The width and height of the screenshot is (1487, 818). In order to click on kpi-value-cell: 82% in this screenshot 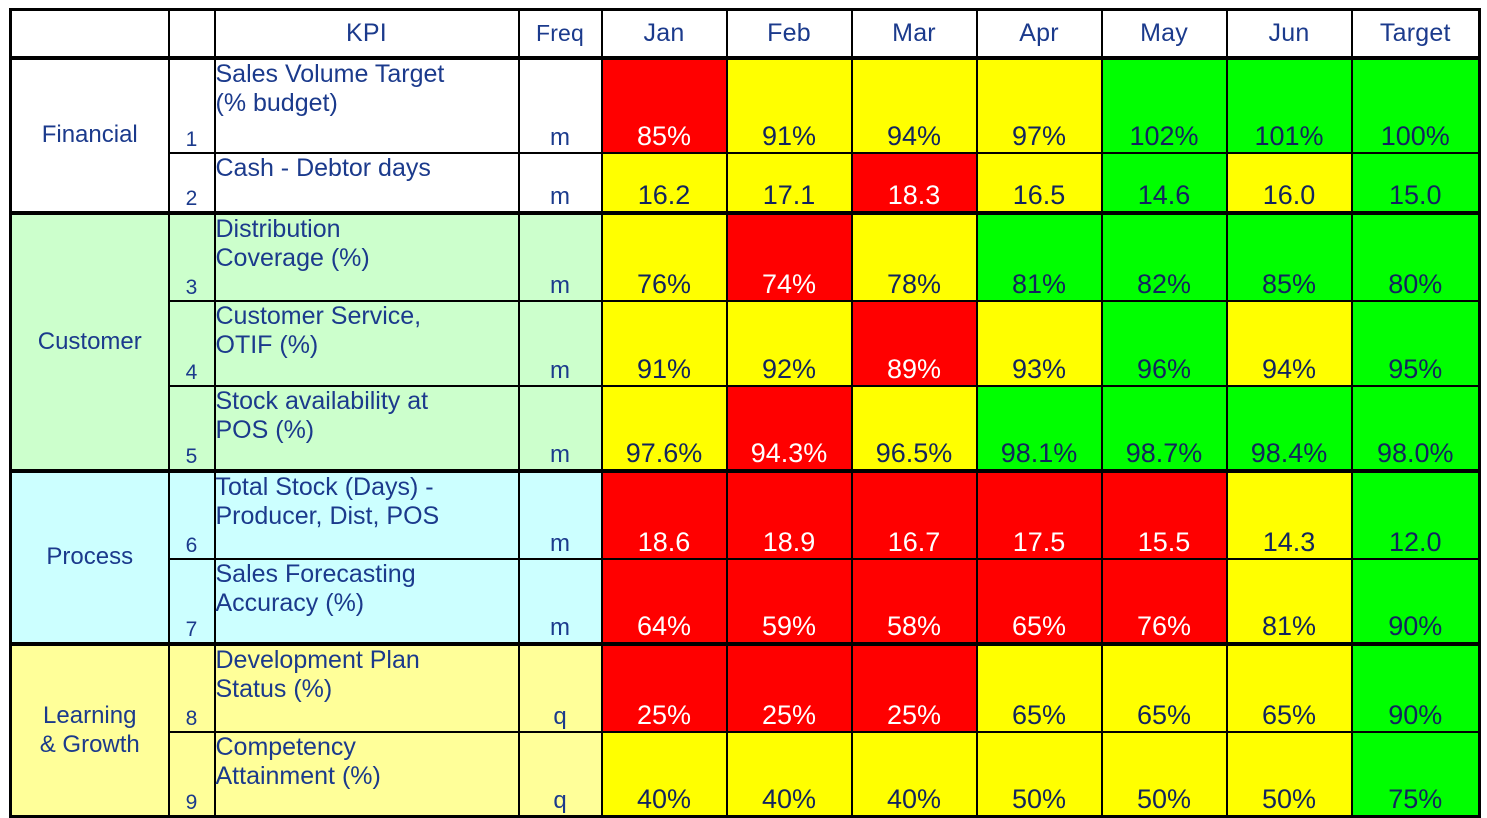, I will do `click(1164, 256)`.